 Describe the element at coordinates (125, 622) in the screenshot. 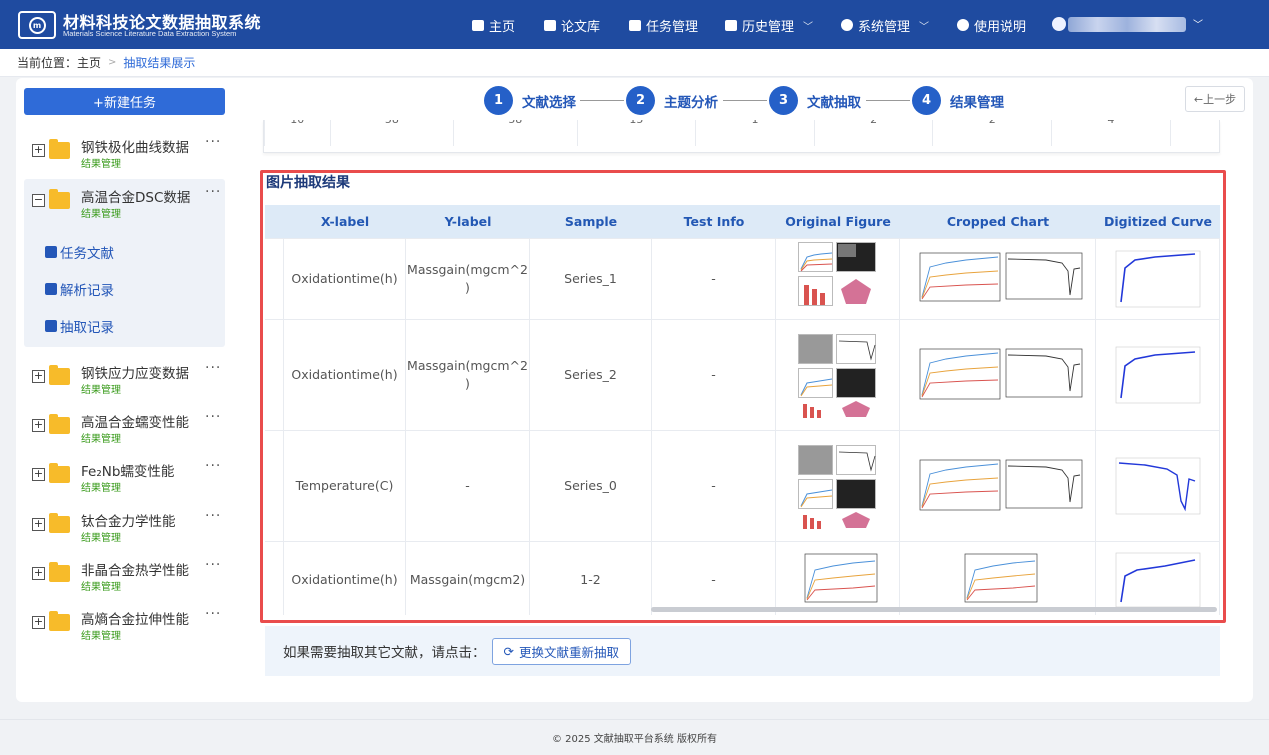

I see `tree-item: + 高熵合金拉伸性能 结果管理 ···` at that location.